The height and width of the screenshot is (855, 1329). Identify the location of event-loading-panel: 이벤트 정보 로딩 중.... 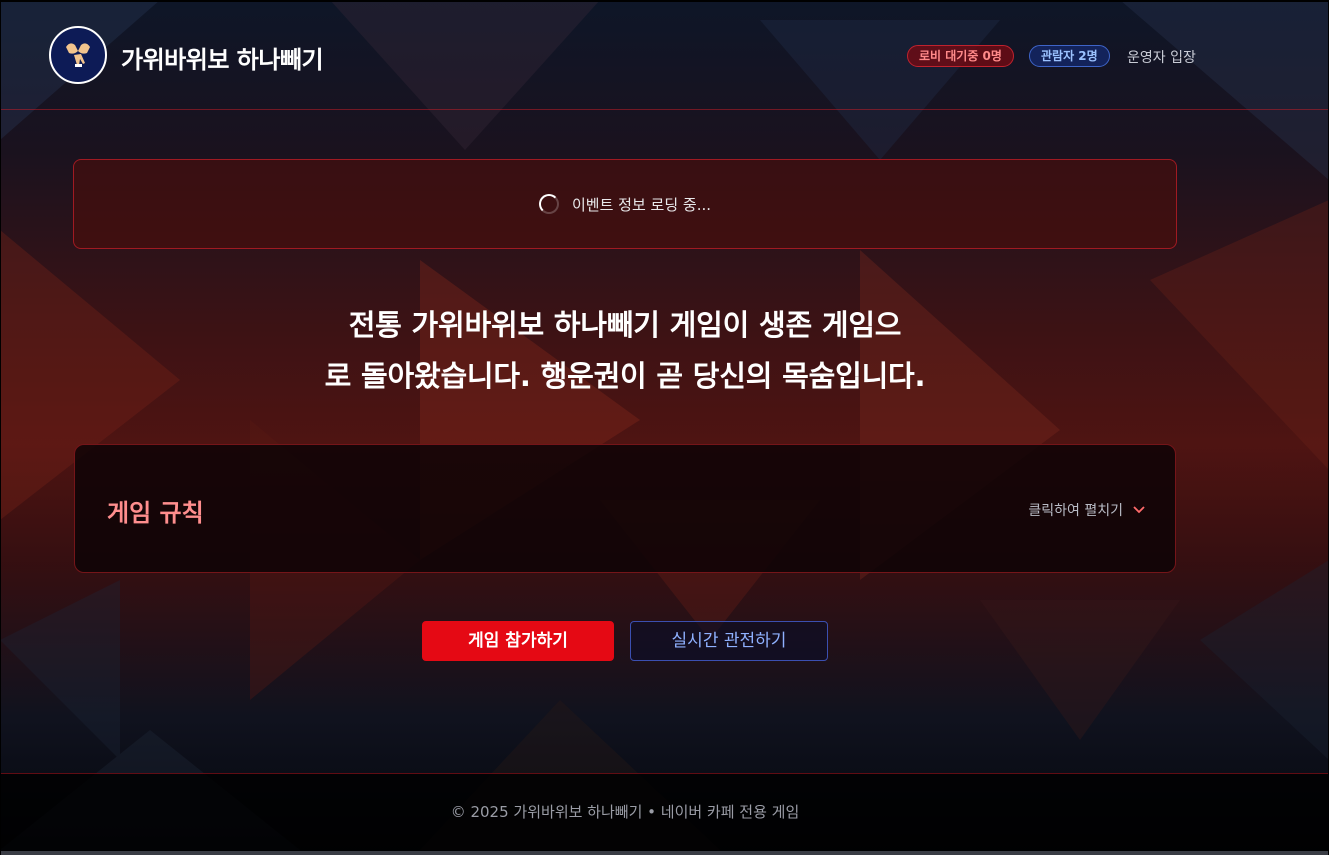
(625, 204).